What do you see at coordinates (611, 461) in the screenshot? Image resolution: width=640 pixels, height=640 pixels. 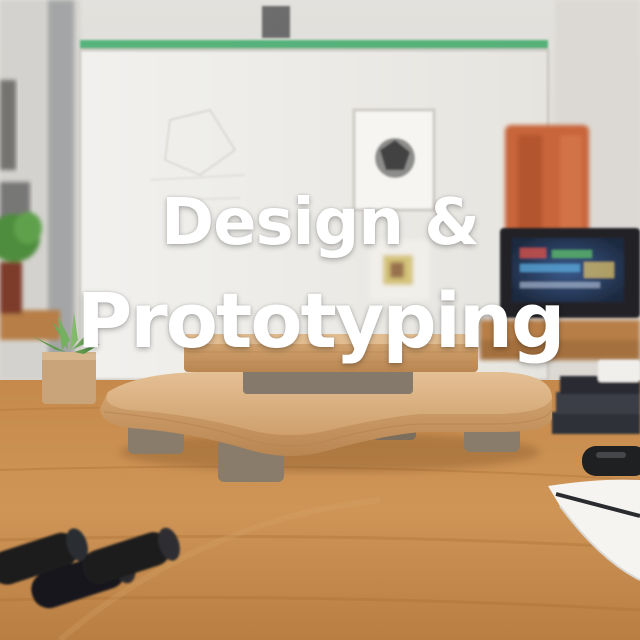 I see `marker-pen` at bounding box center [611, 461].